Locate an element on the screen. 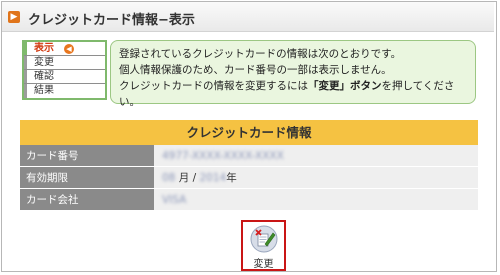 This screenshot has height=275, width=500. expiry-value: 08 月 / 2014年 is located at coordinates (316, 178).